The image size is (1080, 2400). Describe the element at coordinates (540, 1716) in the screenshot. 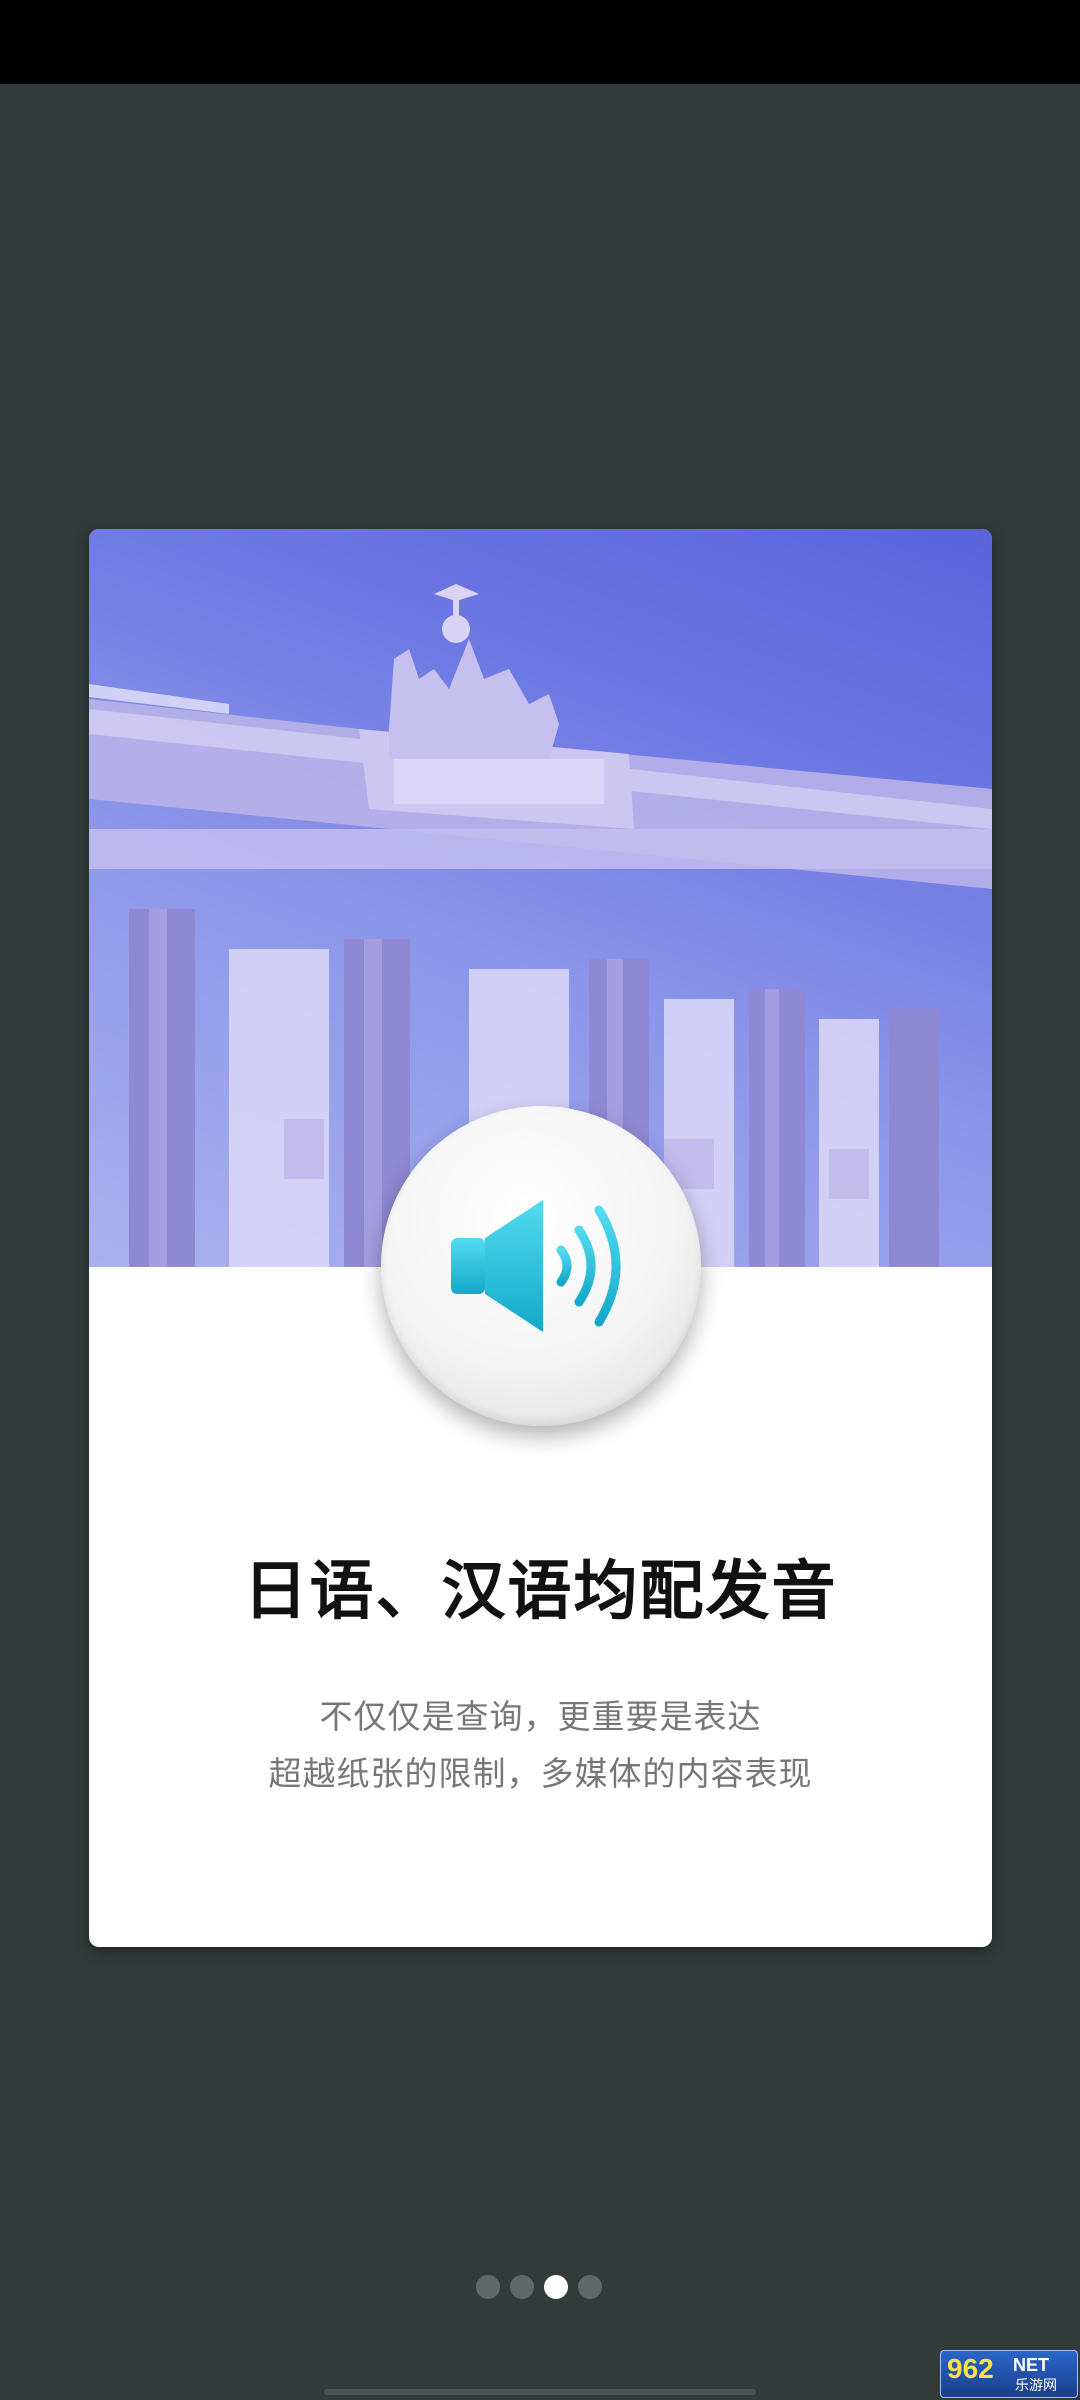

I see `feature-description-line-1: 不仅仅是查询，更重要是表达` at that location.